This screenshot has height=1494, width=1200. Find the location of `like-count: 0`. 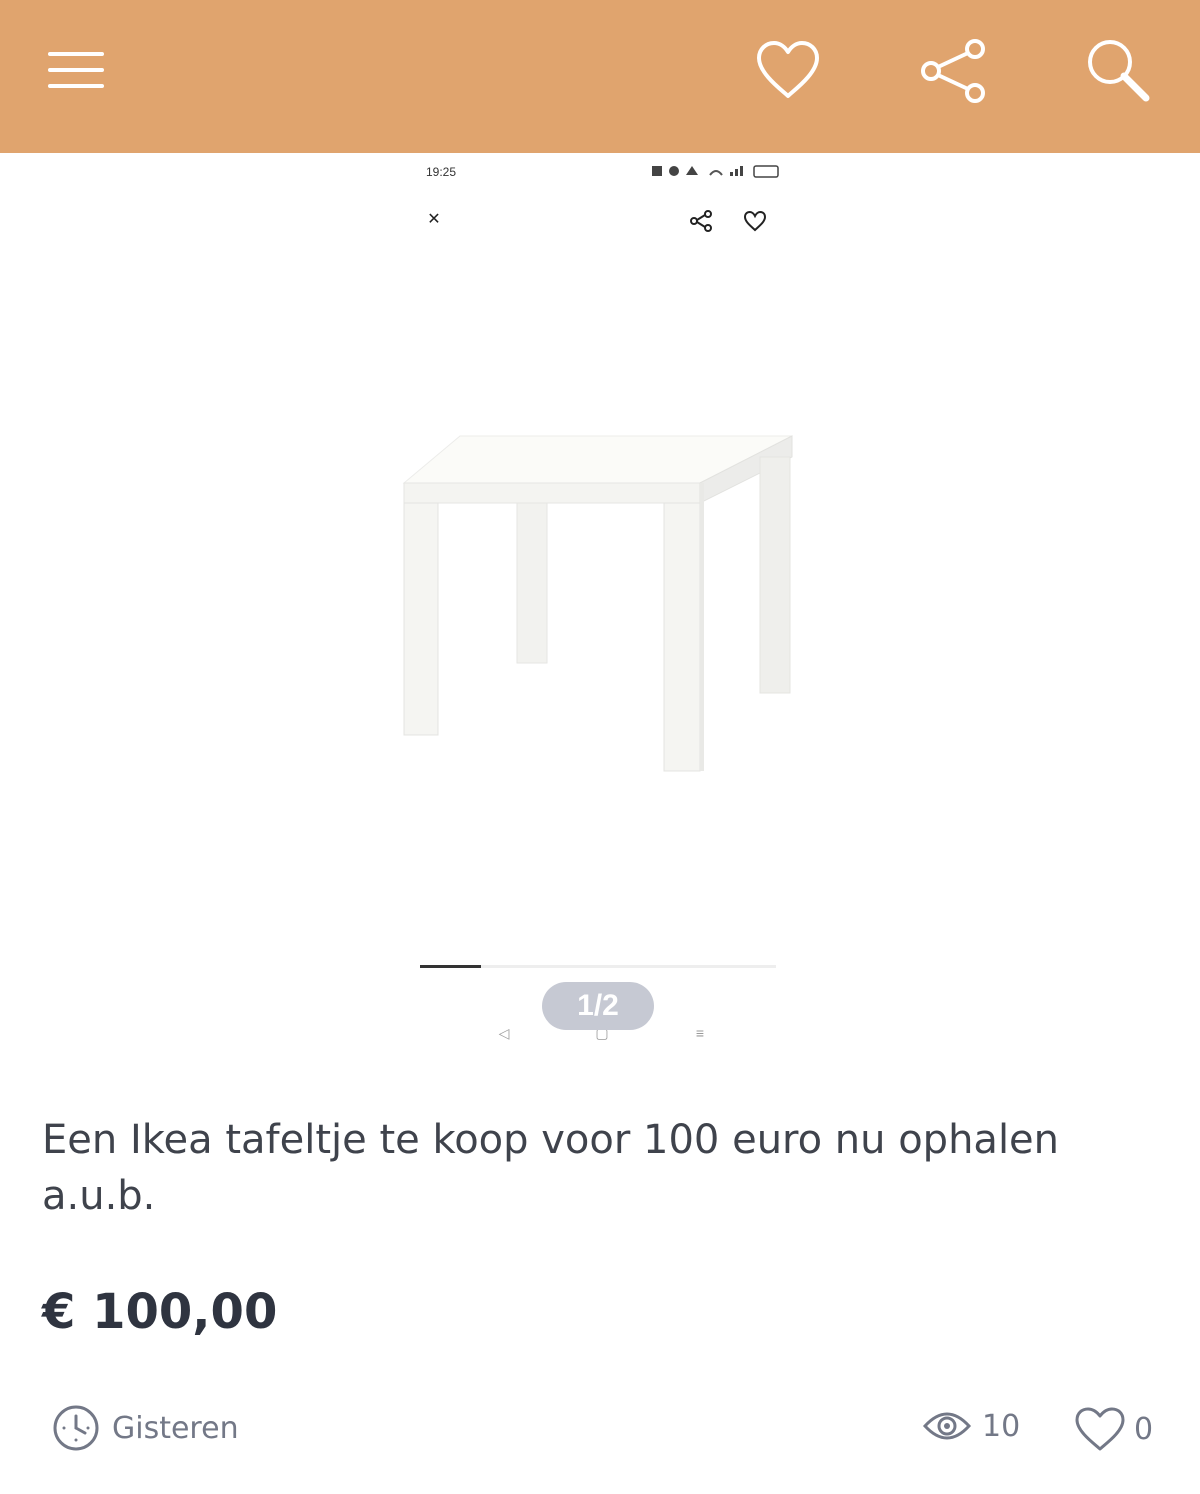

like-count: 0 is located at coordinates (1113, 1429).